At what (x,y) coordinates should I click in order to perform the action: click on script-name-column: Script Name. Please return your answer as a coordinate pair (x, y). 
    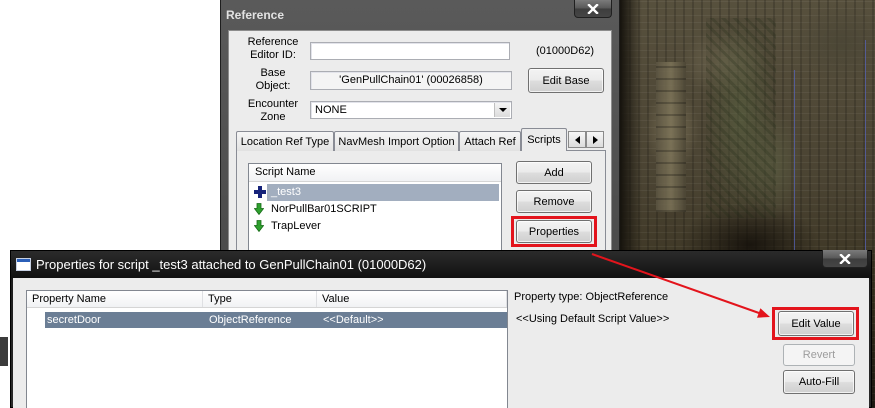
    Looking at the image, I should click on (285, 172).